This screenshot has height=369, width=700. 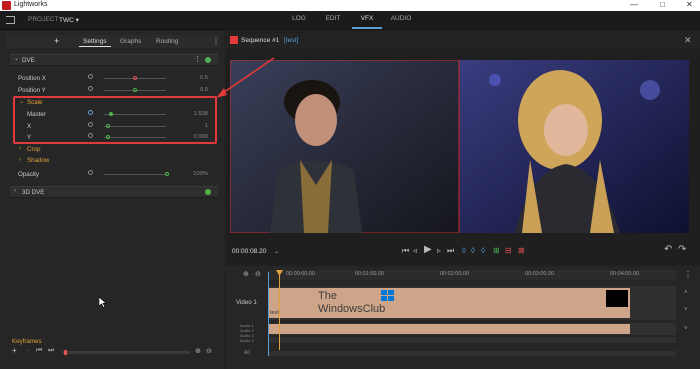 What do you see at coordinates (634, 4) in the screenshot?
I see `minimize-button: —` at bounding box center [634, 4].